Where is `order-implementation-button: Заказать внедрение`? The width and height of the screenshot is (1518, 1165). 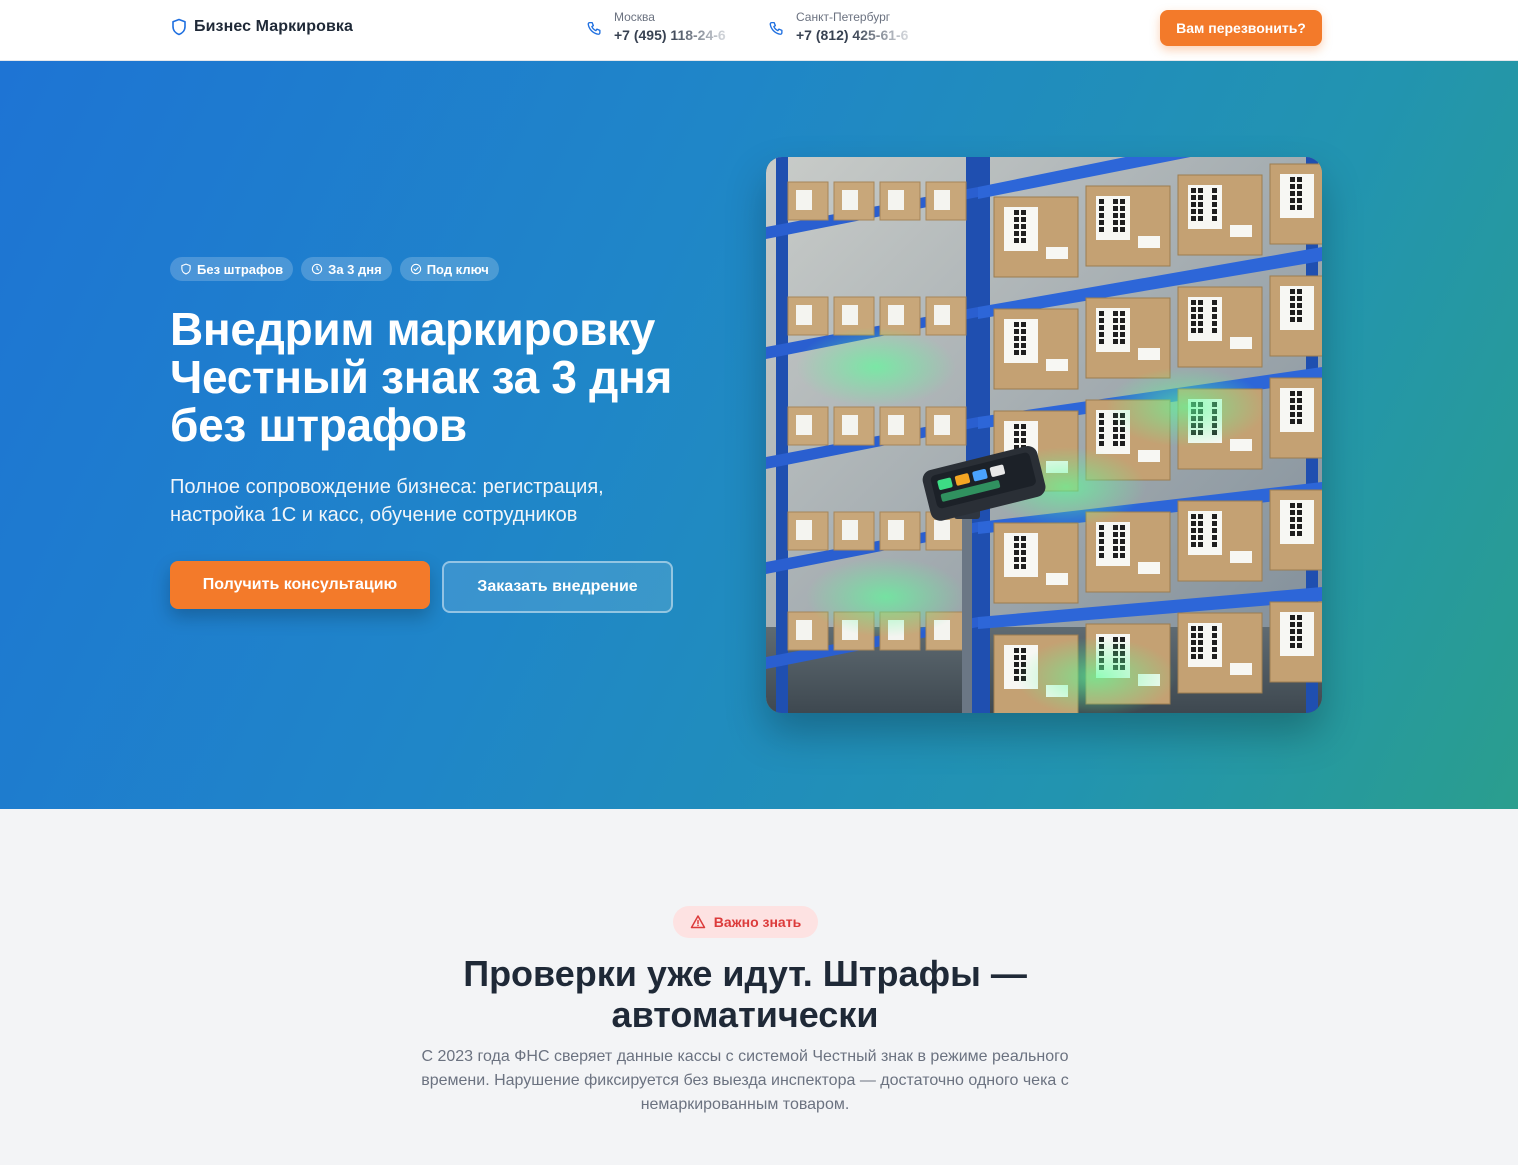
order-implementation-button: Заказать внедрение is located at coordinates (557, 587).